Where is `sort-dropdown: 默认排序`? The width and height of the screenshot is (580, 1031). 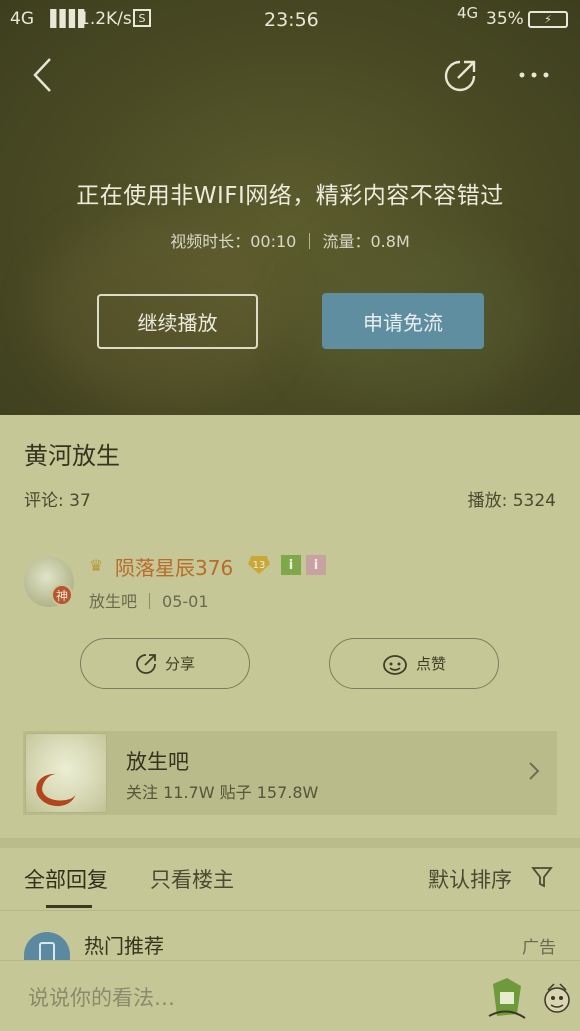
sort-dropdown: 默认排序 is located at coordinates (470, 879).